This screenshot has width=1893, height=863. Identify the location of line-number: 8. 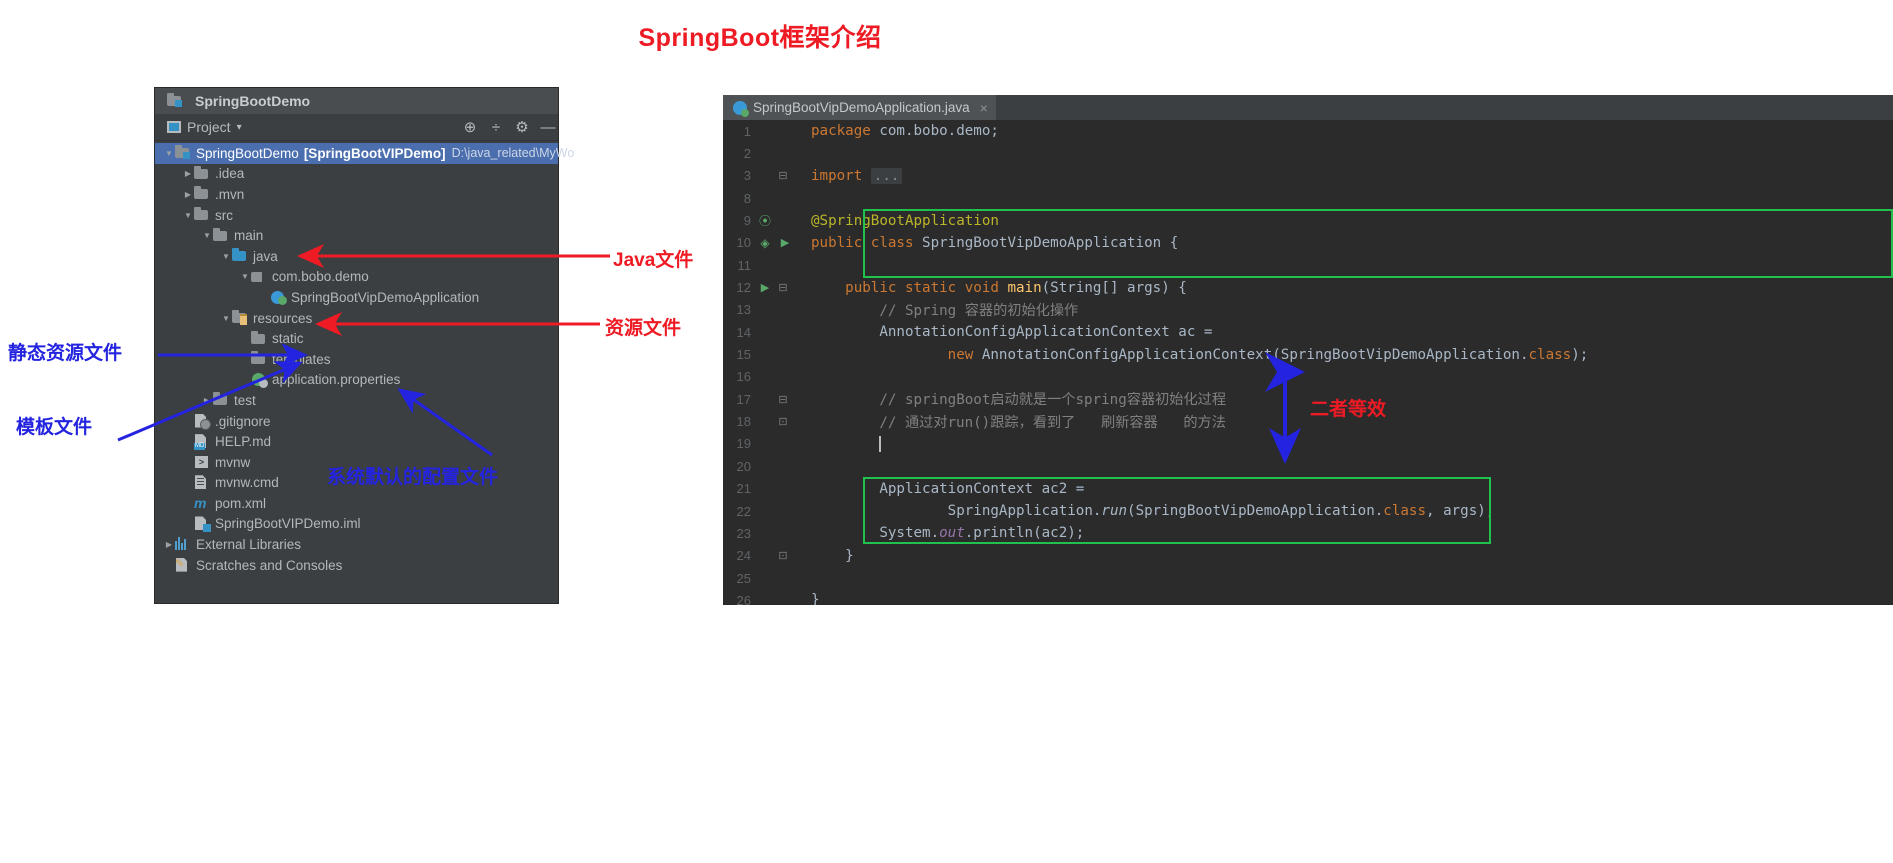
(747, 198).